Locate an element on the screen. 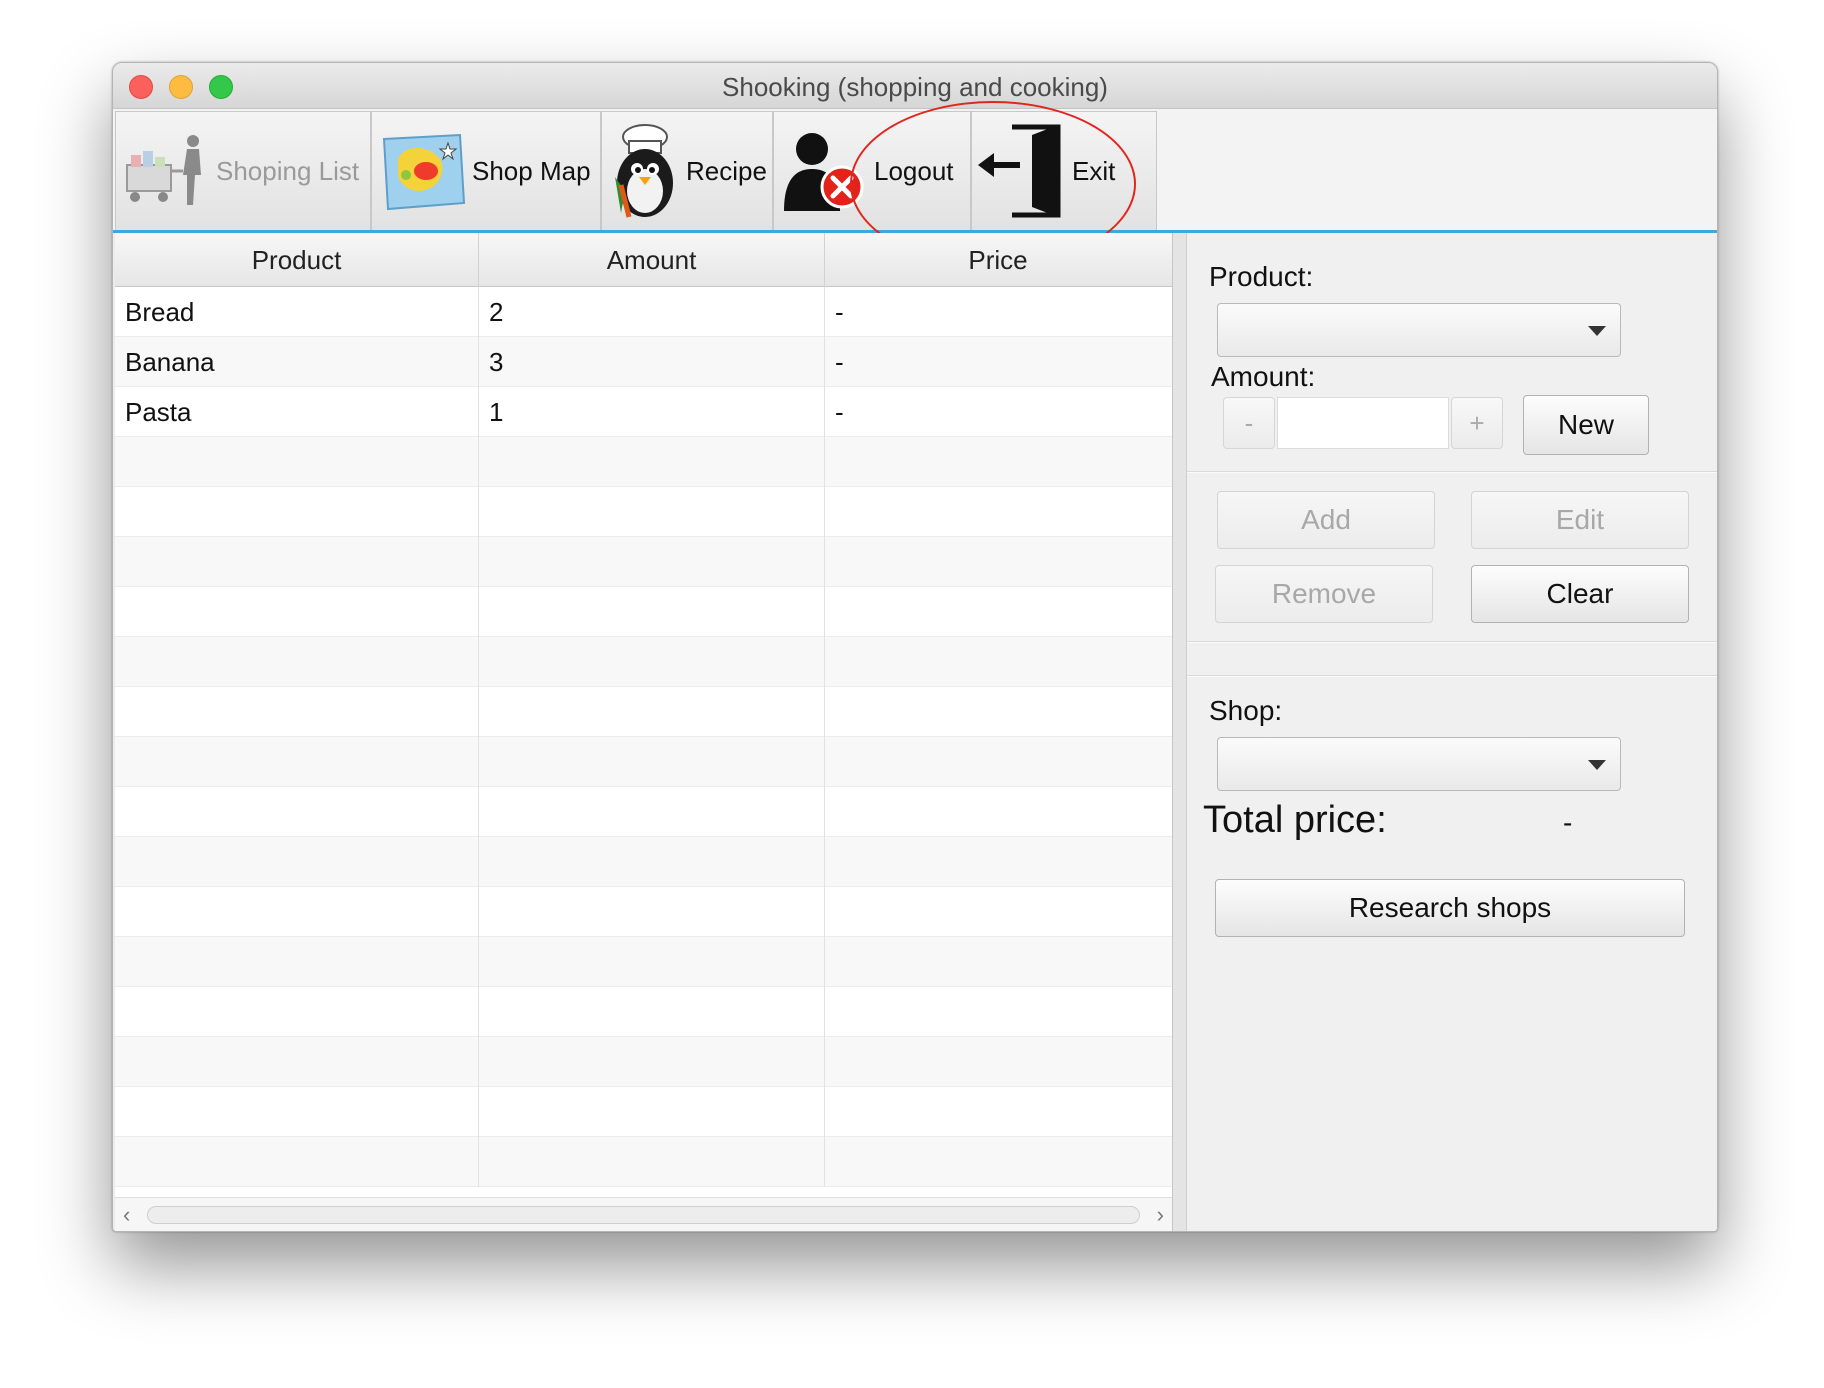 This screenshot has height=1388, width=1824. tab-logout: Logout is located at coordinates (872, 170).